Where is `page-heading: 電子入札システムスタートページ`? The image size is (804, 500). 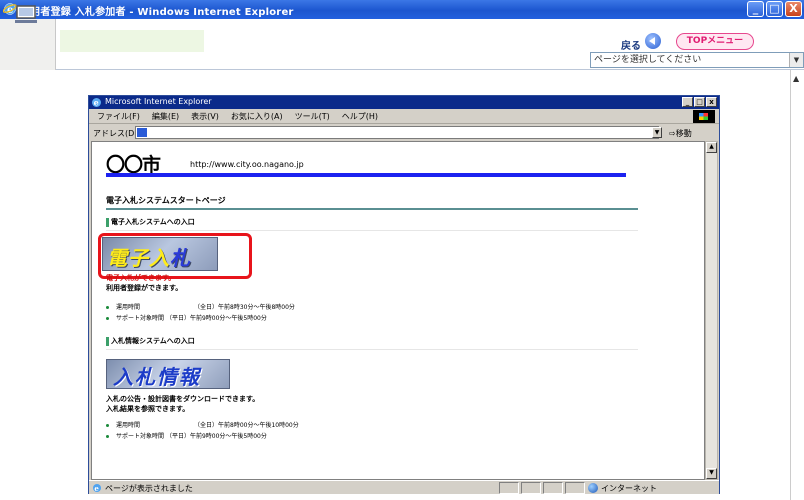
page-heading: 電子入札システムスタートページ is located at coordinates (166, 200).